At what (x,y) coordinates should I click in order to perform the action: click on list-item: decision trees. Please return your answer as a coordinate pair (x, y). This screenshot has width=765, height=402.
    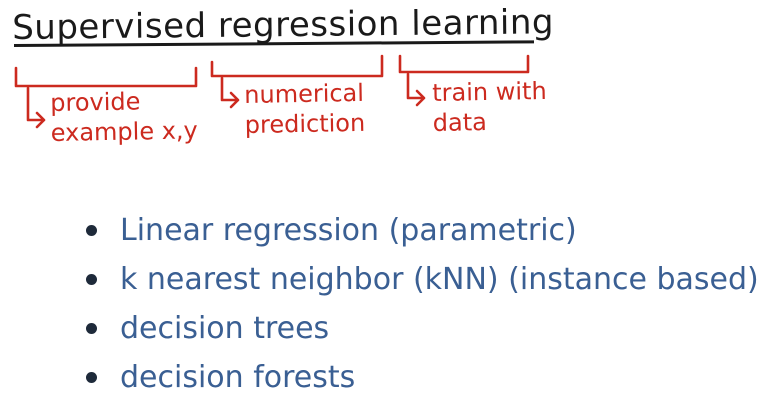
    Looking at the image, I should click on (421, 328).